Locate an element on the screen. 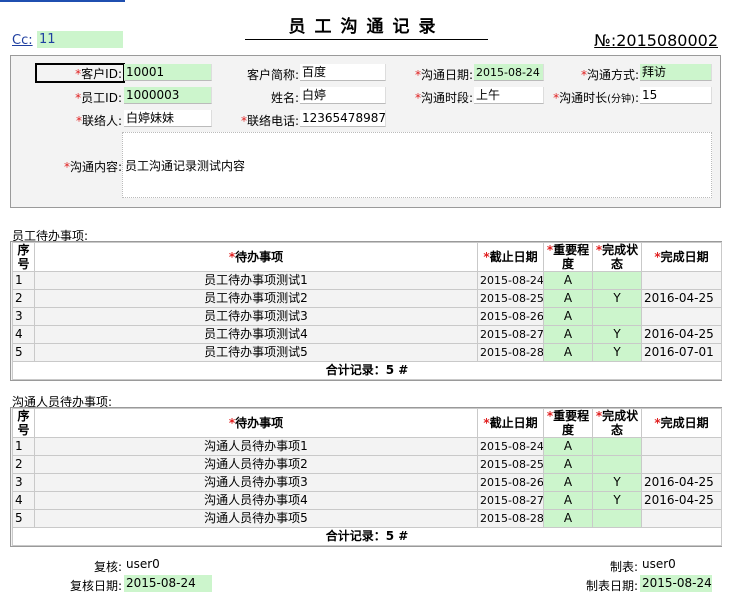 The image size is (733, 607). customer-short-label: 客户简称: is located at coordinates (272, 75).